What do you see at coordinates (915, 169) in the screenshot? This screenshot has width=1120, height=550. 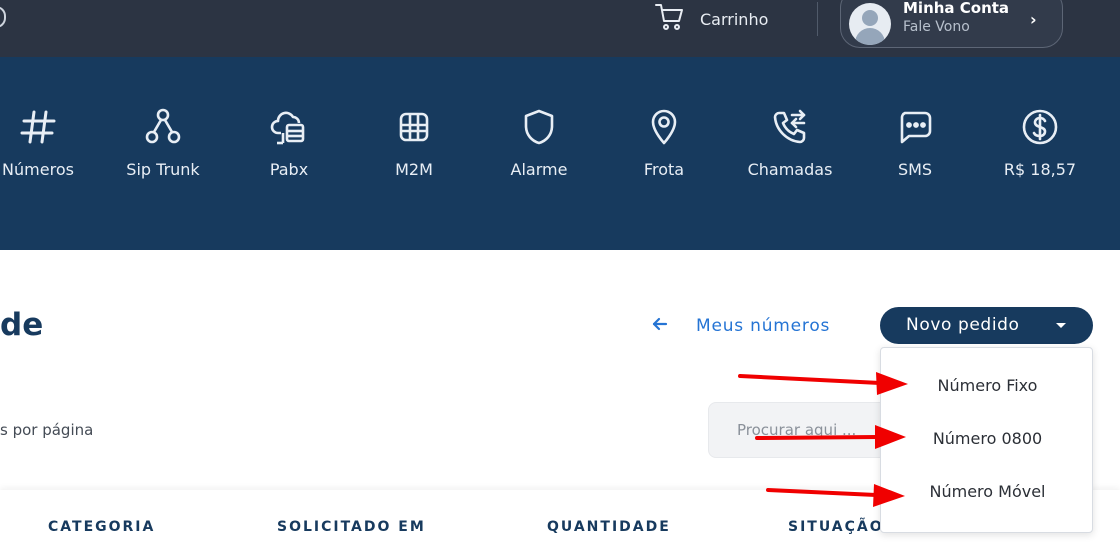 I see `nav-item-label: SMS` at bounding box center [915, 169].